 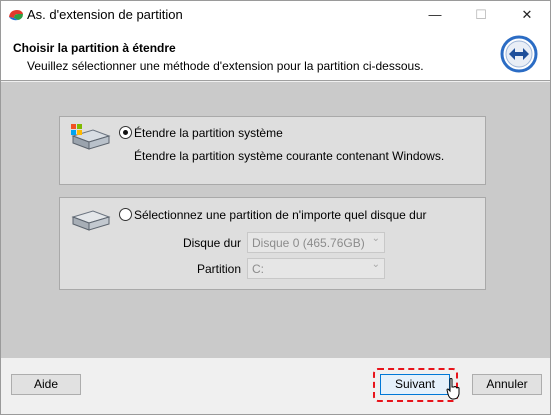 I want to click on minimize-button: —, so click(x=435, y=15).